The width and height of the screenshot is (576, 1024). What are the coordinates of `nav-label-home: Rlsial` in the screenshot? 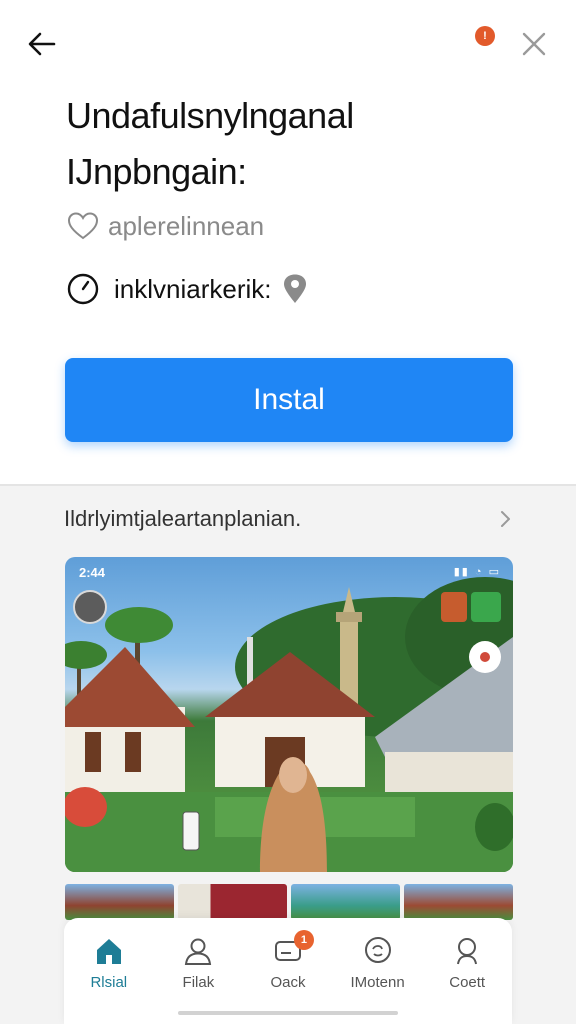 It's located at (109, 982).